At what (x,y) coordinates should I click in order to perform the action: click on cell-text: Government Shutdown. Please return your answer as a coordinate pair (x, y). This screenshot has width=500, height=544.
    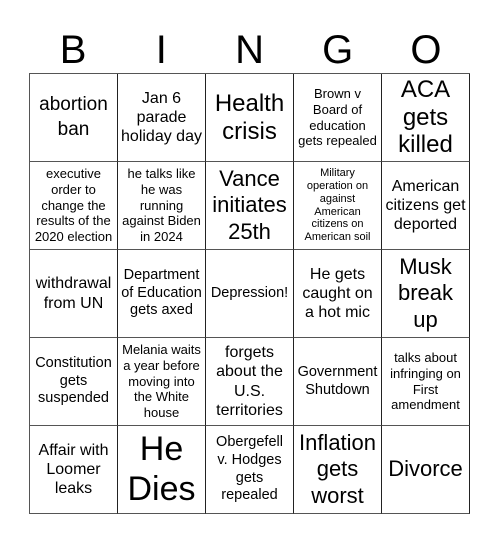
    Looking at the image, I should click on (337, 380).